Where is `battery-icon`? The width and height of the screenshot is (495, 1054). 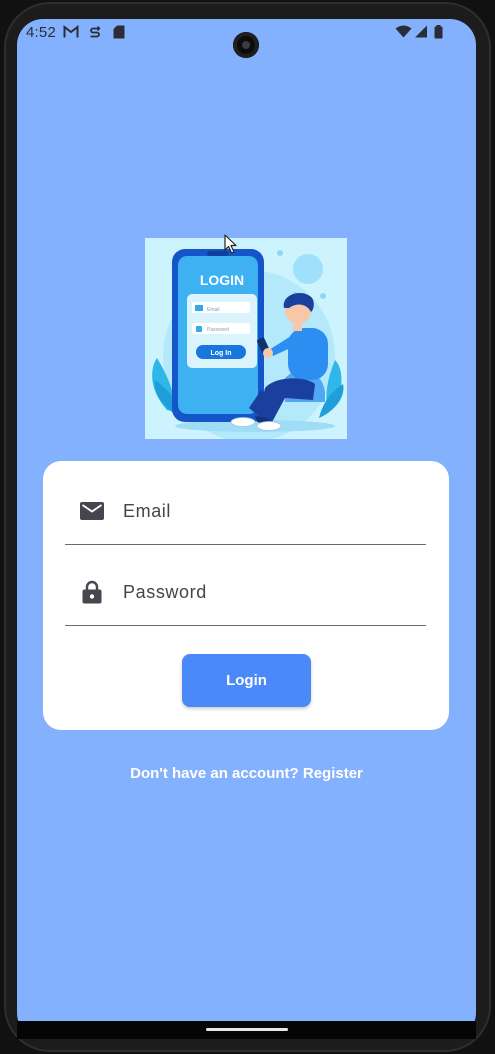
battery-icon is located at coordinates (438, 32).